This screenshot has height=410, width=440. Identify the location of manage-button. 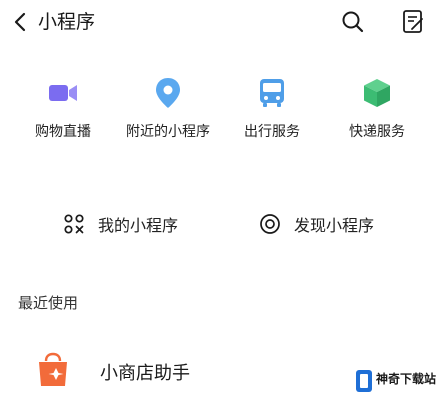
(413, 21).